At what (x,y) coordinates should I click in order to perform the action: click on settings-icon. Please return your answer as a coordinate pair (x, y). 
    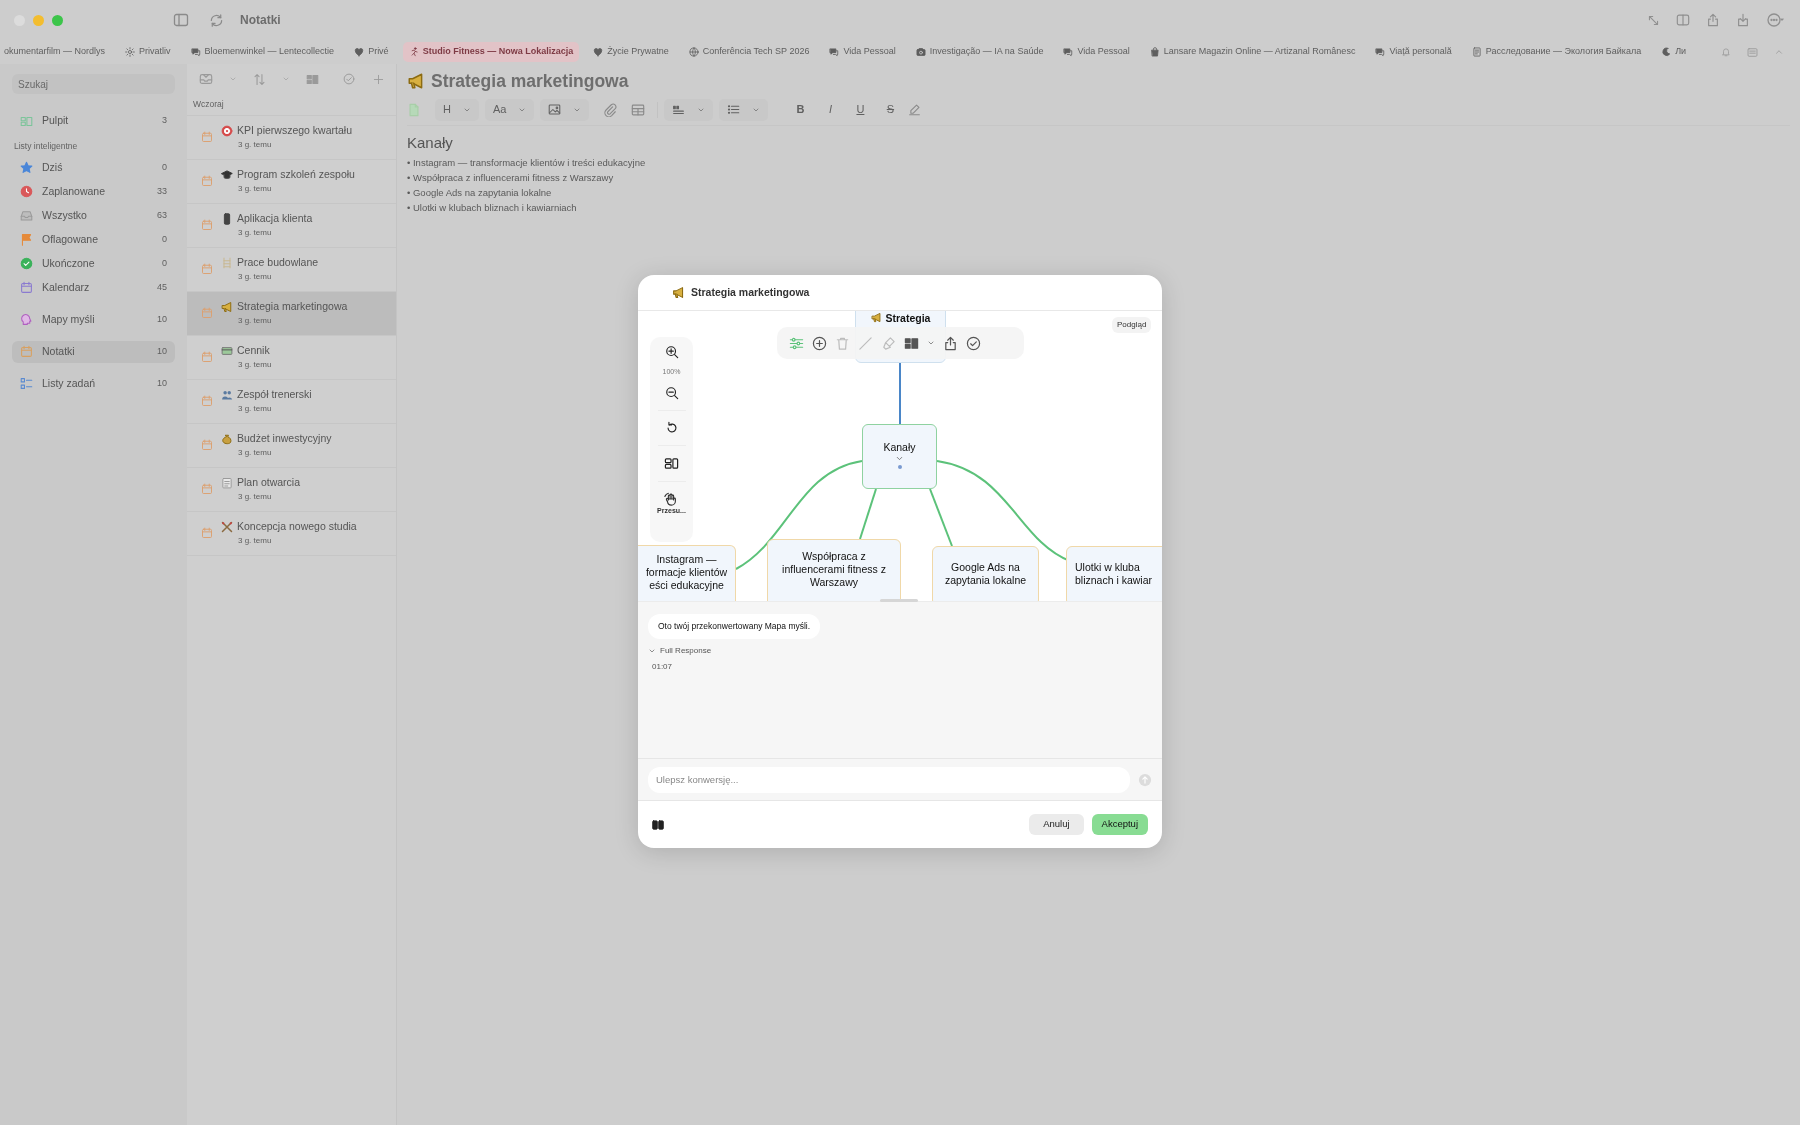
    Looking at the image, I should click on (796, 343).